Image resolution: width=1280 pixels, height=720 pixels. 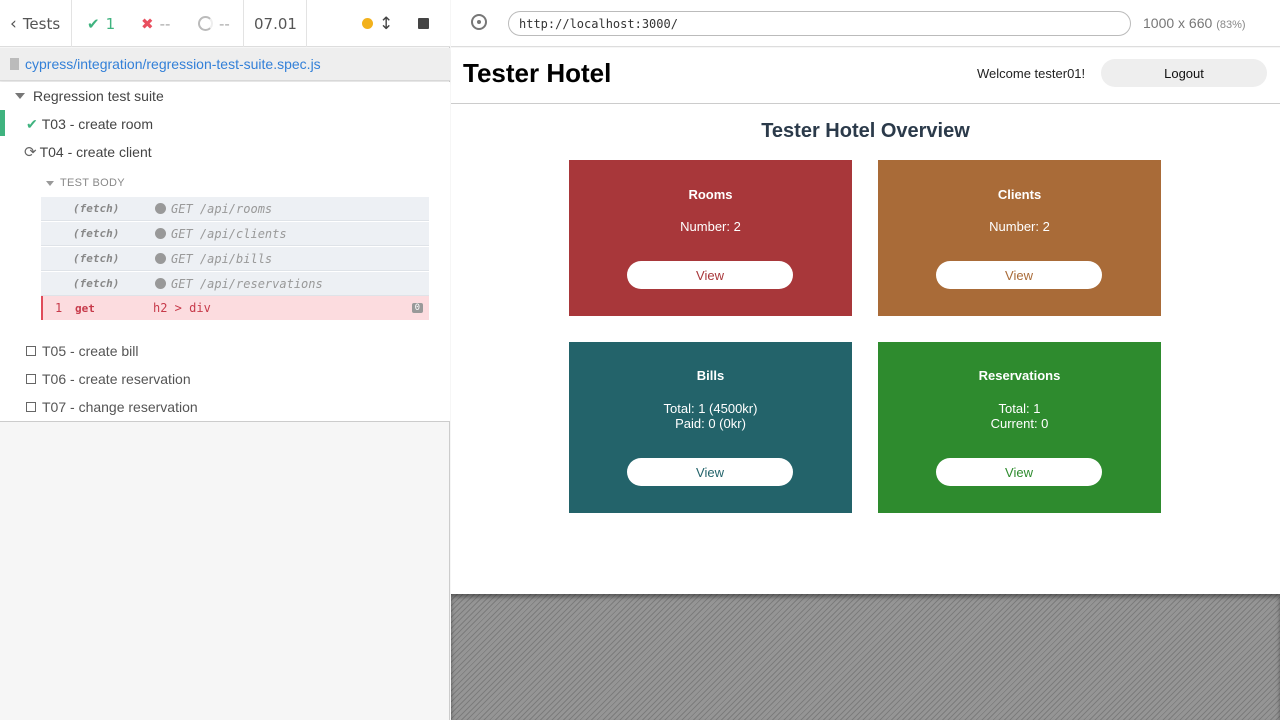 I want to click on tests-back-button: ‹ Tests, so click(x=35, y=23).